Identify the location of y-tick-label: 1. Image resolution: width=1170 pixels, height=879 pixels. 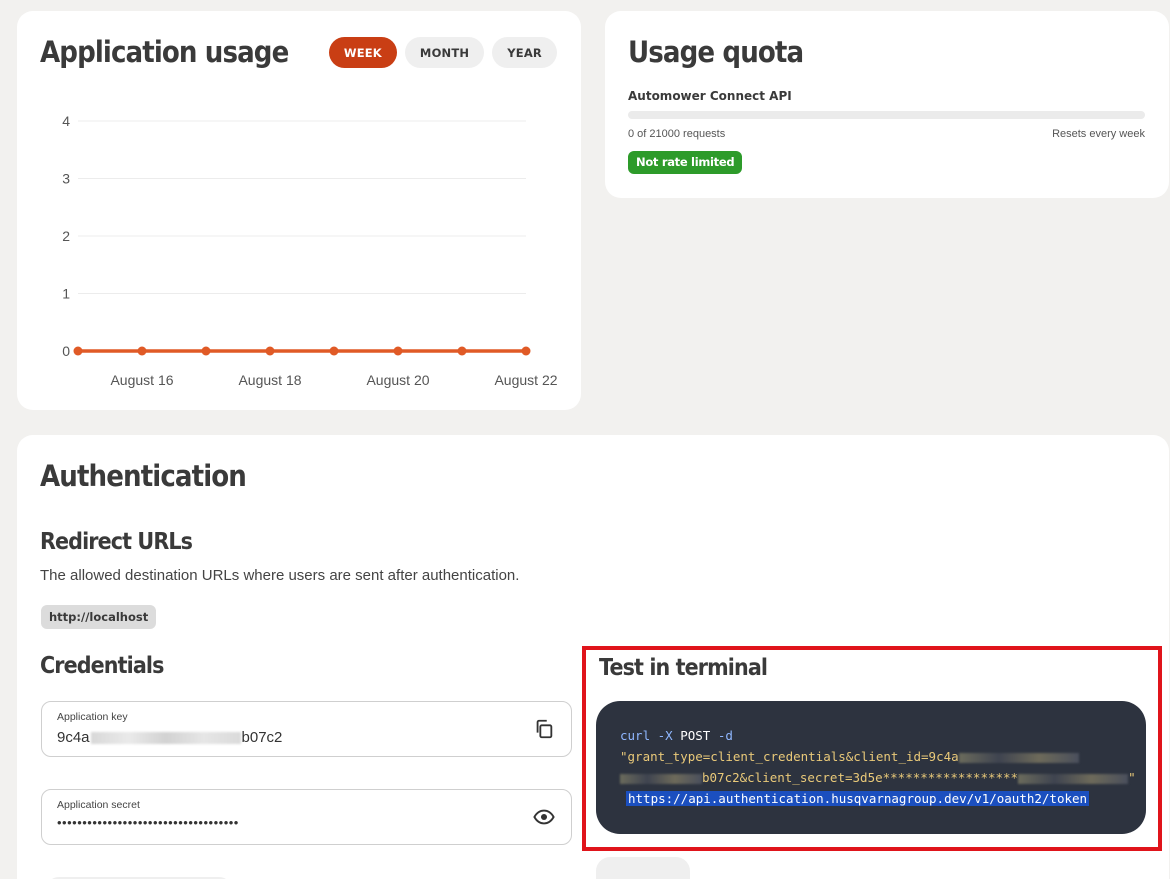
(66, 294).